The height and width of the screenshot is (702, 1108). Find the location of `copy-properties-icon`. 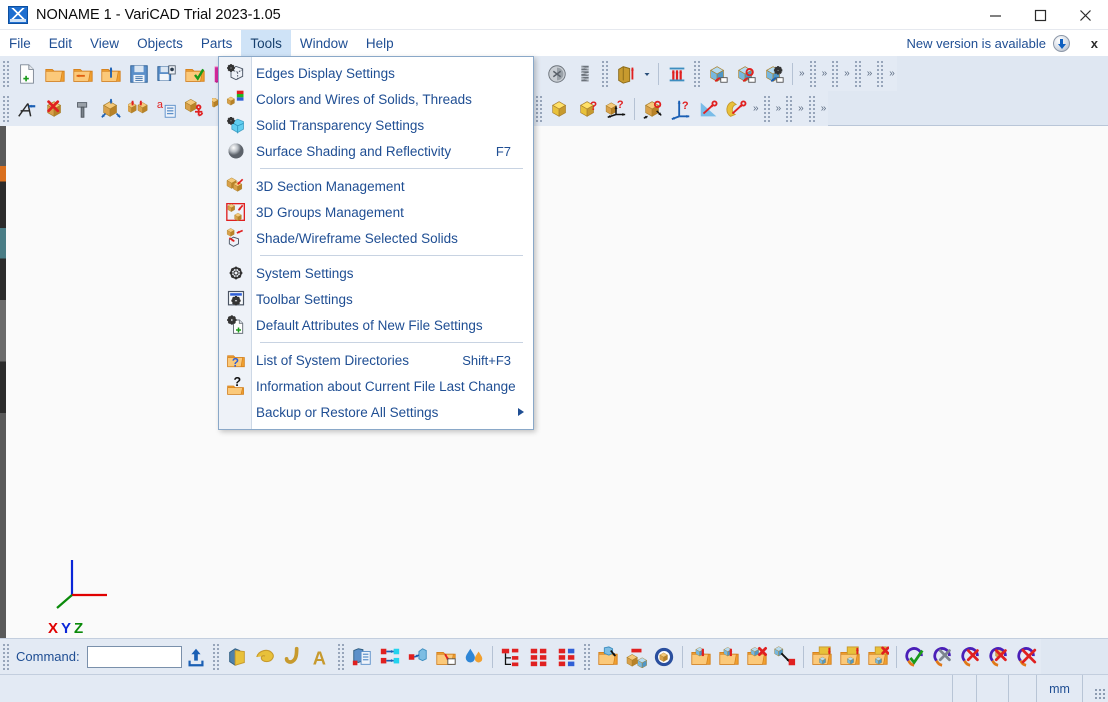

copy-properties-icon is located at coordinates (362, 657).